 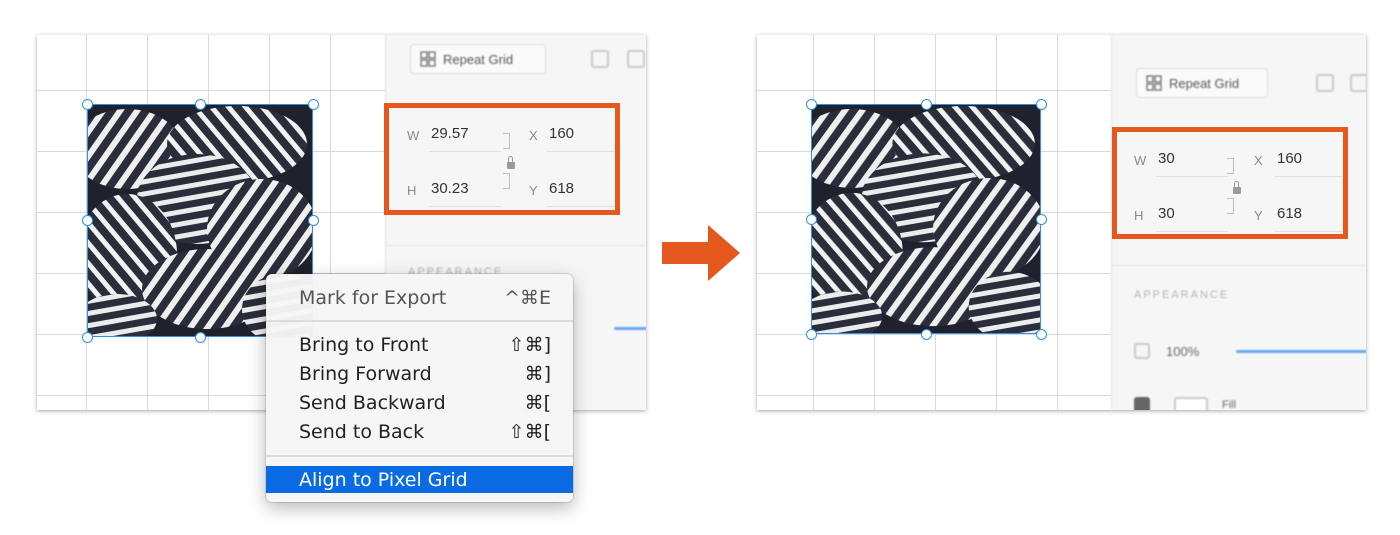 What do you see at coordinates (502, 159) in the screenshot?
I see `highlight-box-before` at bounding box center [502, 159].